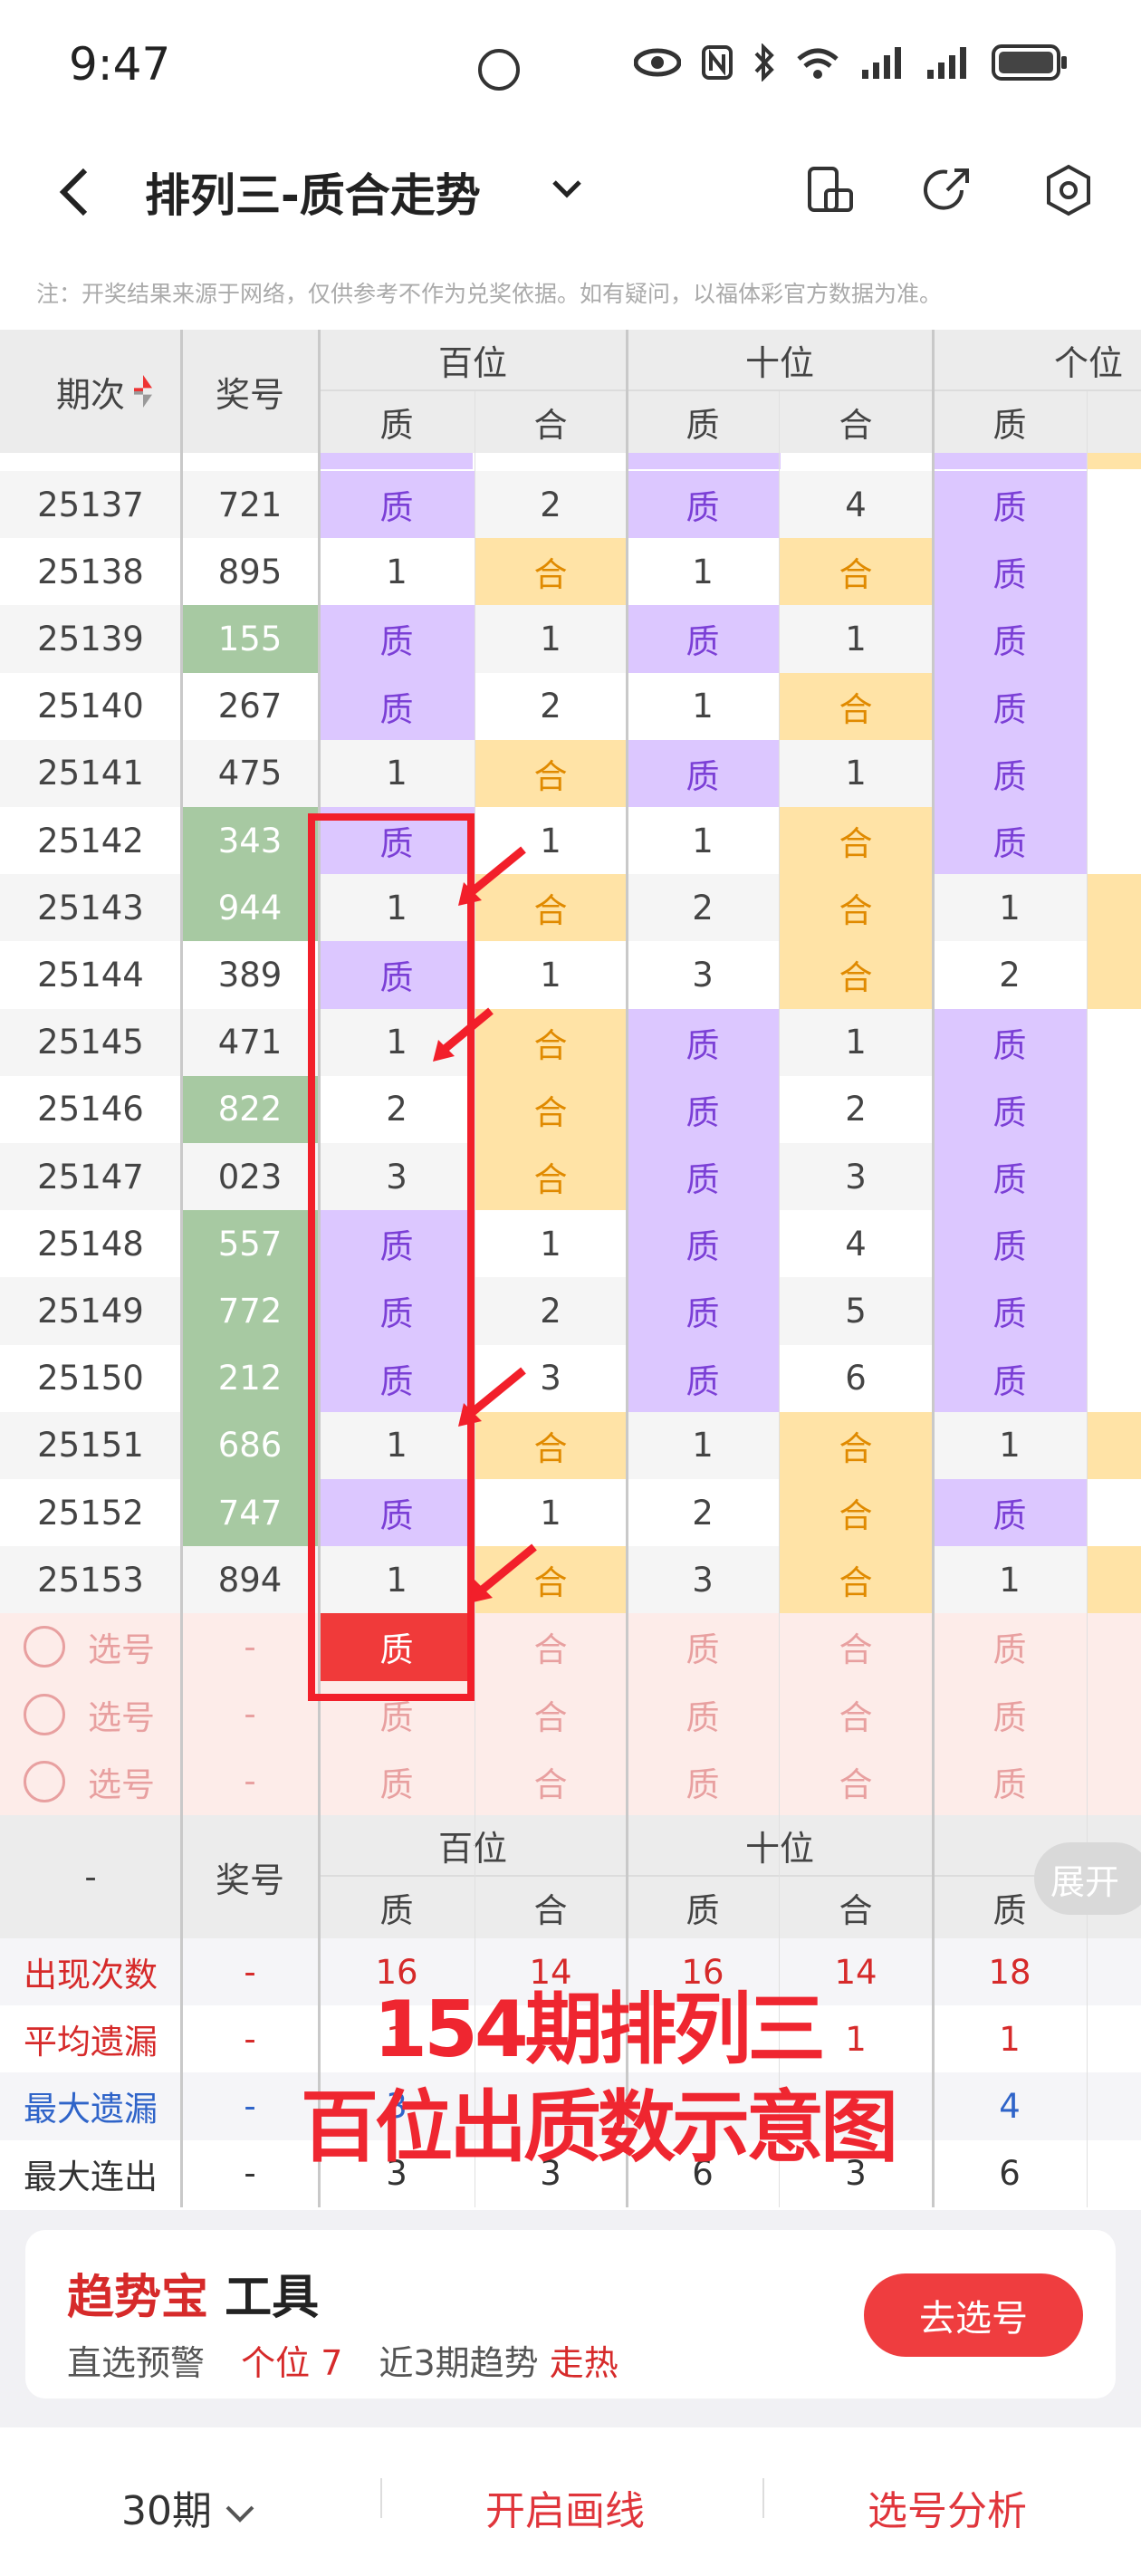 This screenshot has height=2576, width=1141. I want to click on number-cell: 895, so click(250, 571).